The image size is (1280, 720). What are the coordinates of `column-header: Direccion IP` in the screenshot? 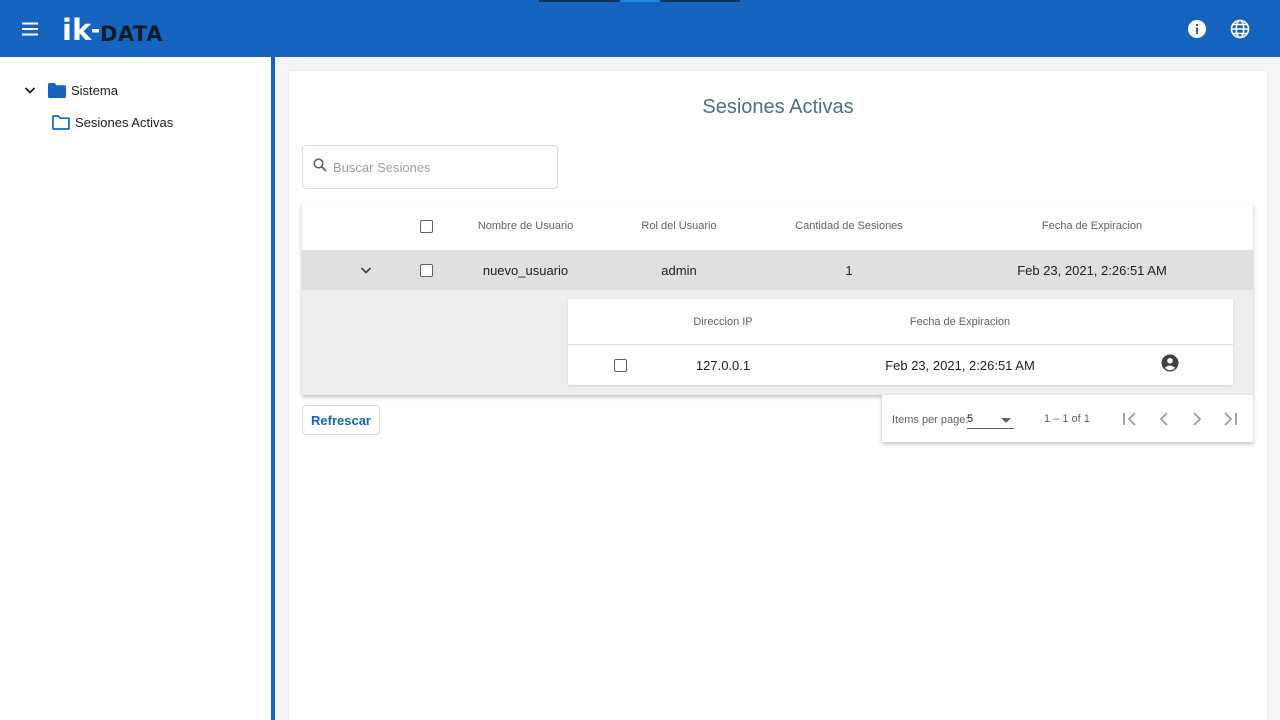 It's located at (723, 322).